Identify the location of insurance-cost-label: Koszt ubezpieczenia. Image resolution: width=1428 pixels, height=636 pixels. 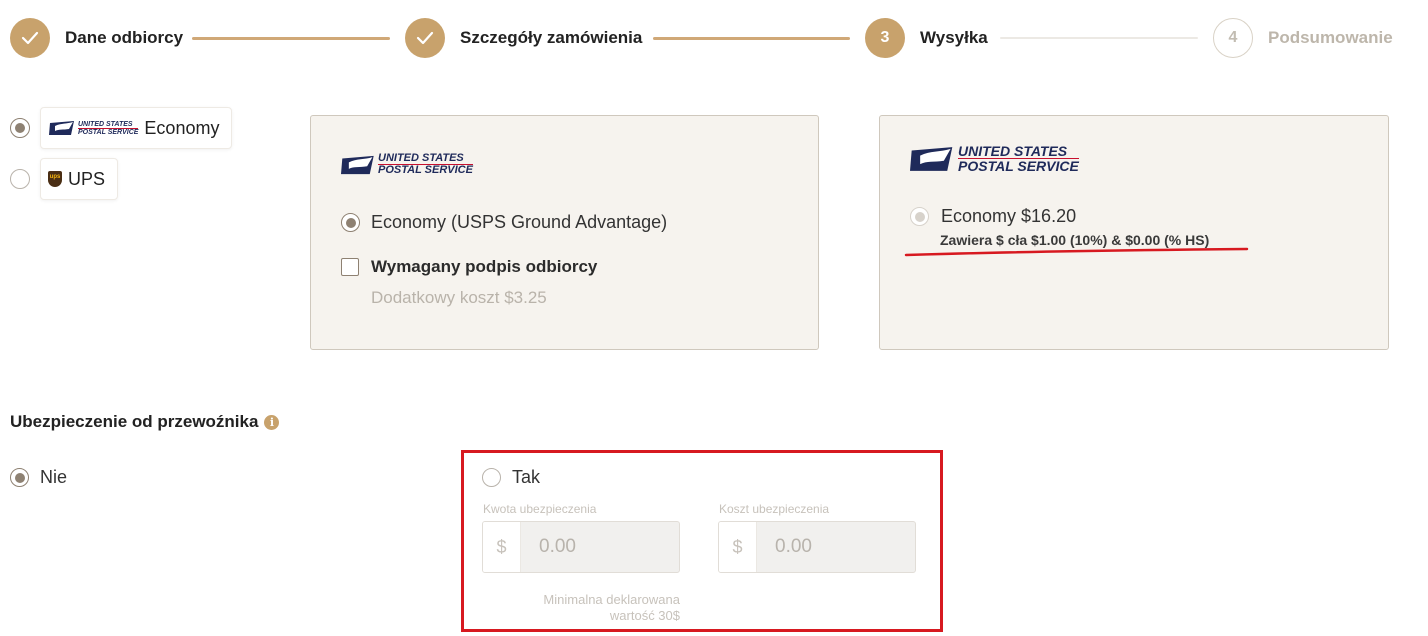
(774, 509).